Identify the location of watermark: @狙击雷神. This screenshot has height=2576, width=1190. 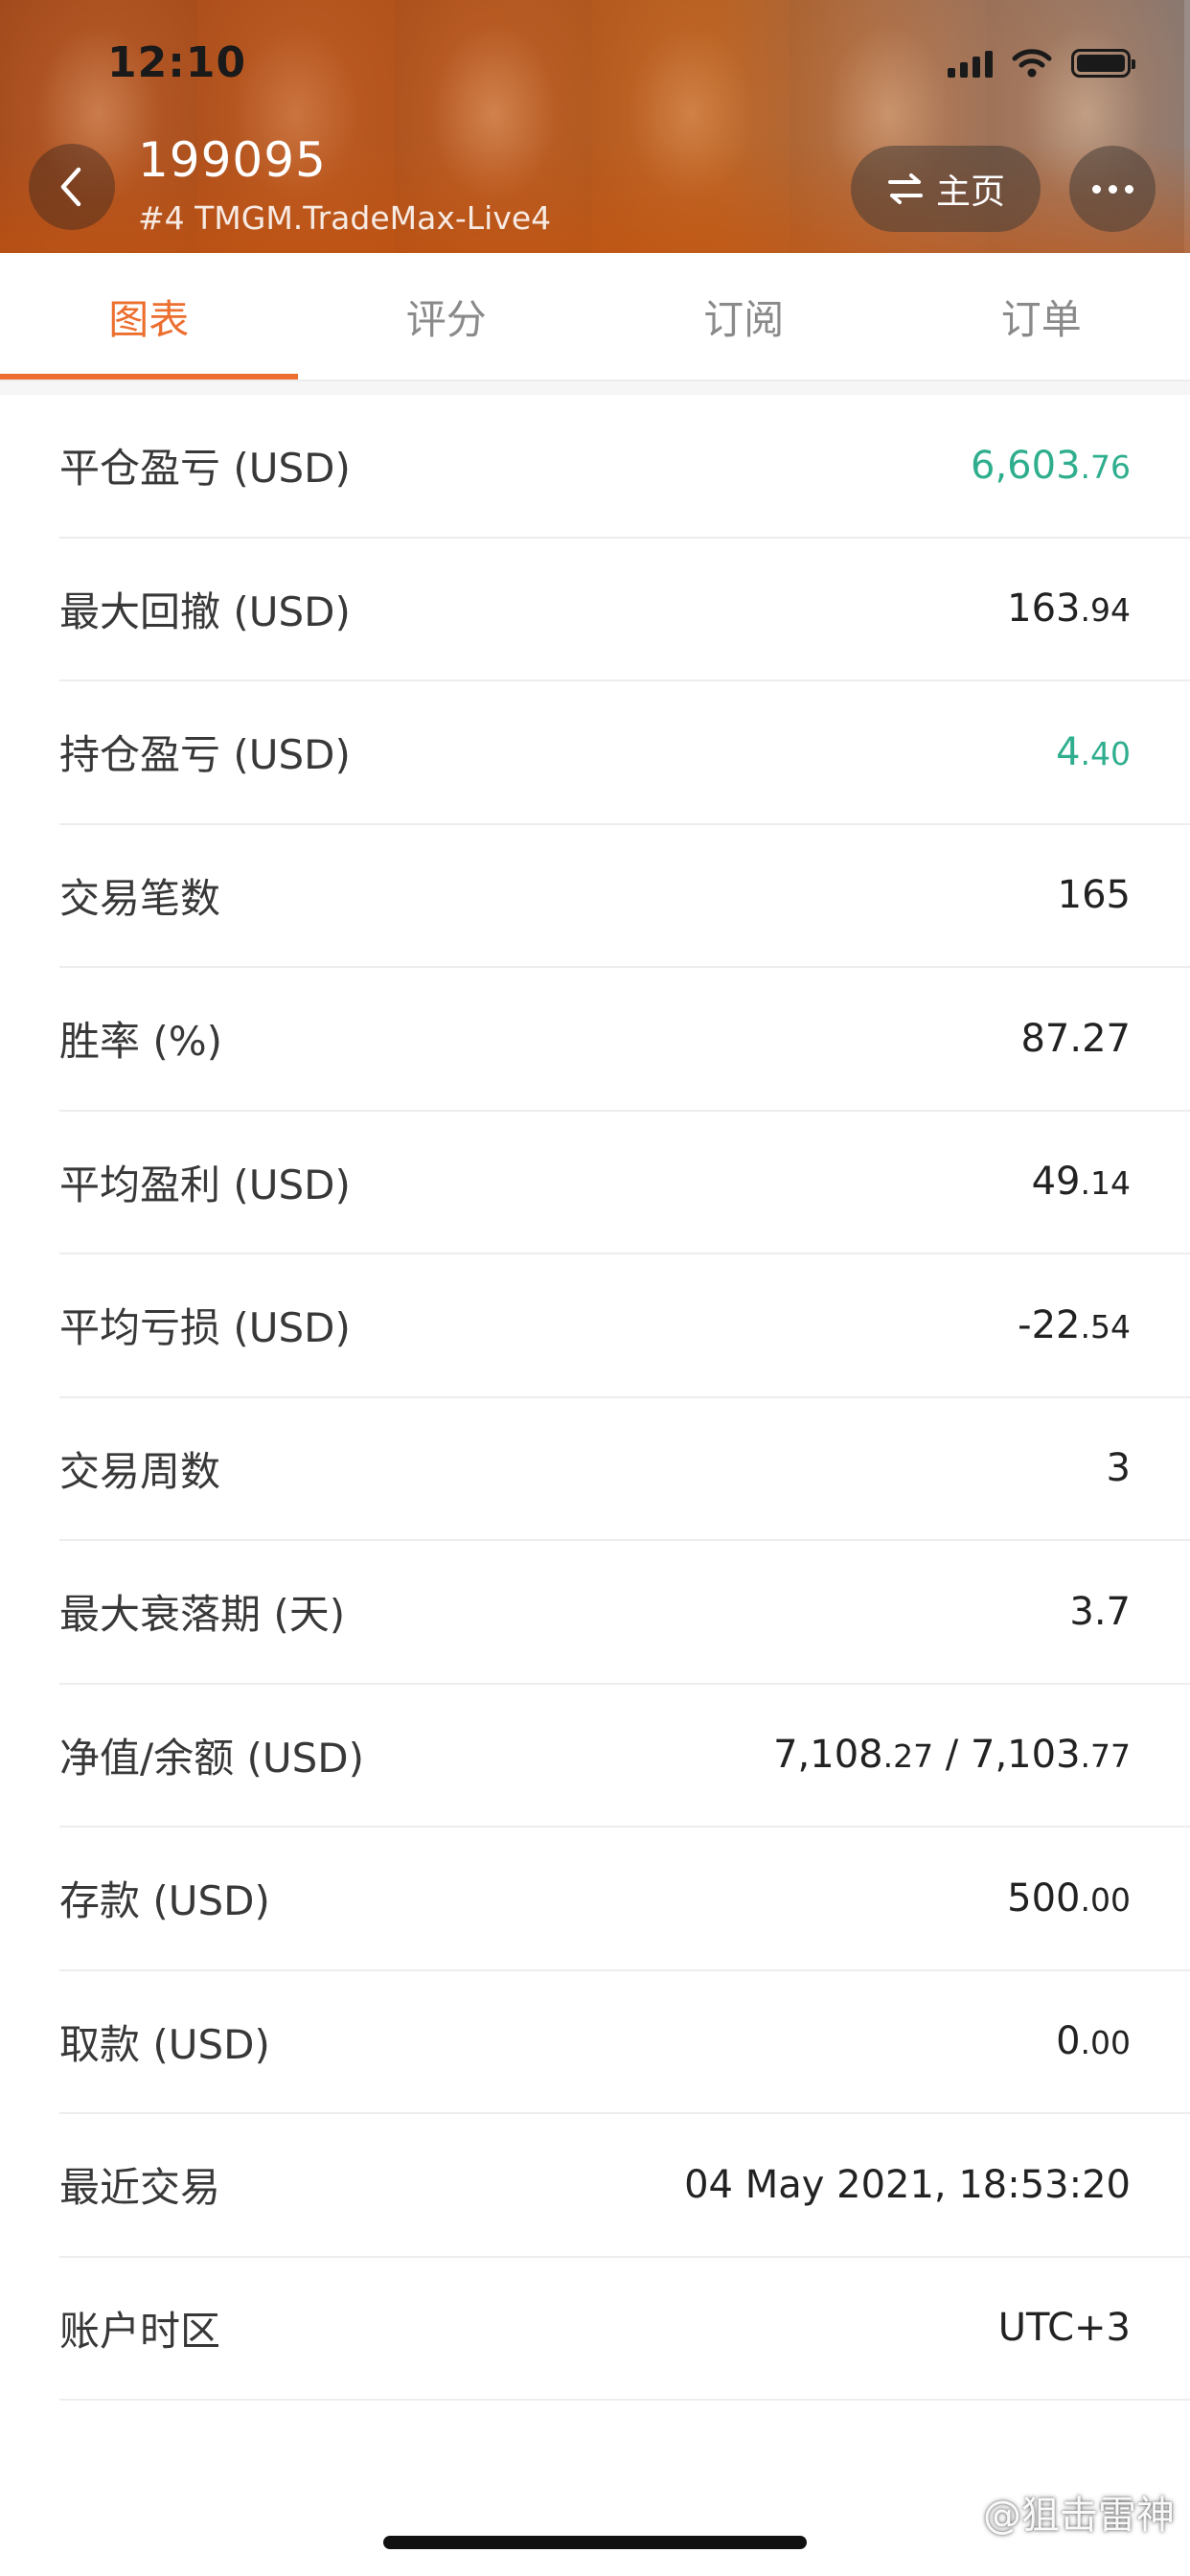
(1056, 2512).